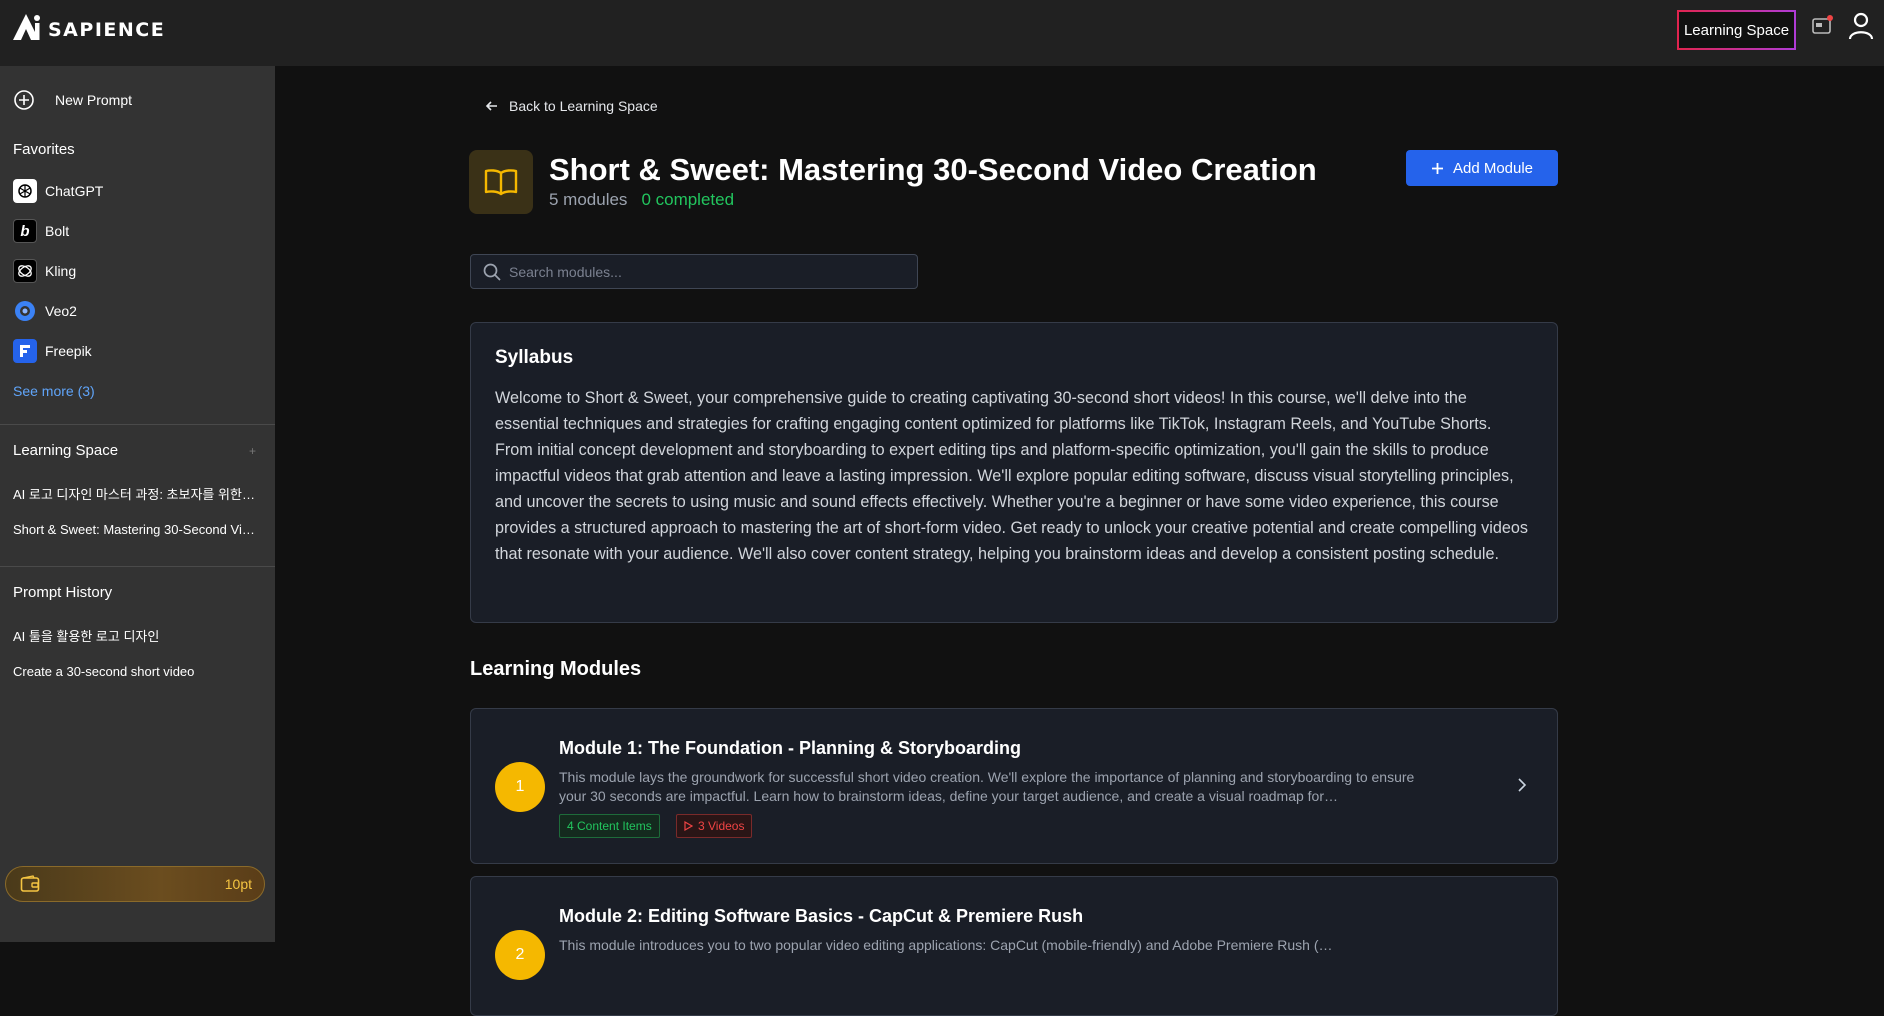 The height and width of the screenshot is (1016, 1884). I want to click on favorite-freepik: Freepik, so click(52, 351).